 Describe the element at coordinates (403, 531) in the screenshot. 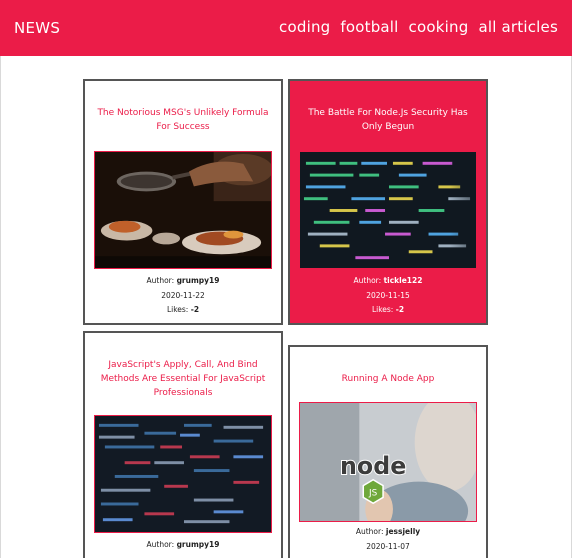

I see `author-name: jessjelly` at that location.